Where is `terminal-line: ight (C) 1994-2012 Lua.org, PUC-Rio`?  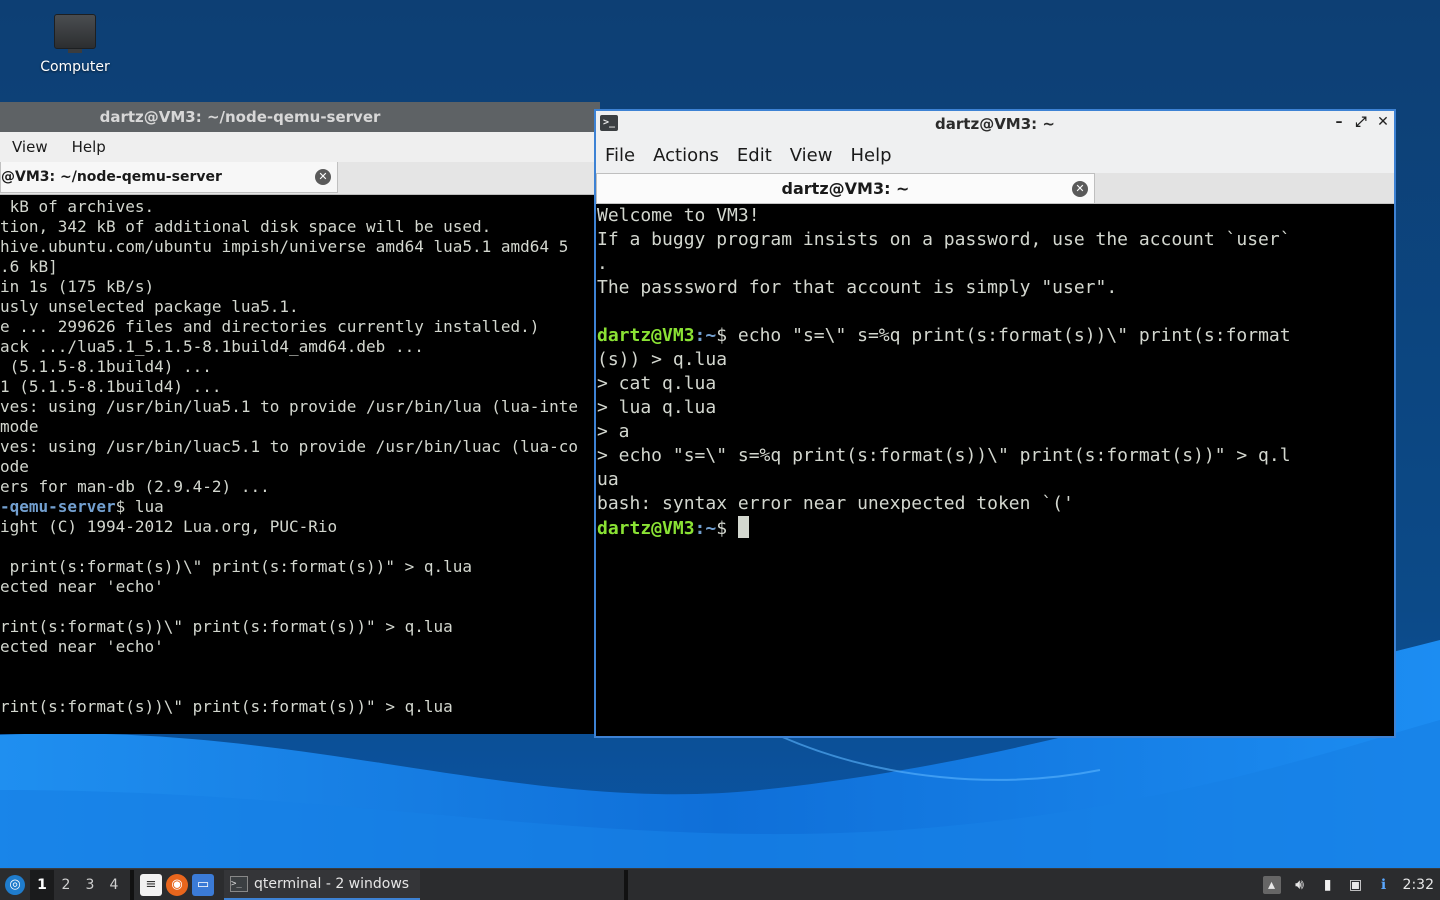 terminal-line: ight (C) 1994-2012 Lua.org, PUC-Rio is located at coordinates (169, 526).